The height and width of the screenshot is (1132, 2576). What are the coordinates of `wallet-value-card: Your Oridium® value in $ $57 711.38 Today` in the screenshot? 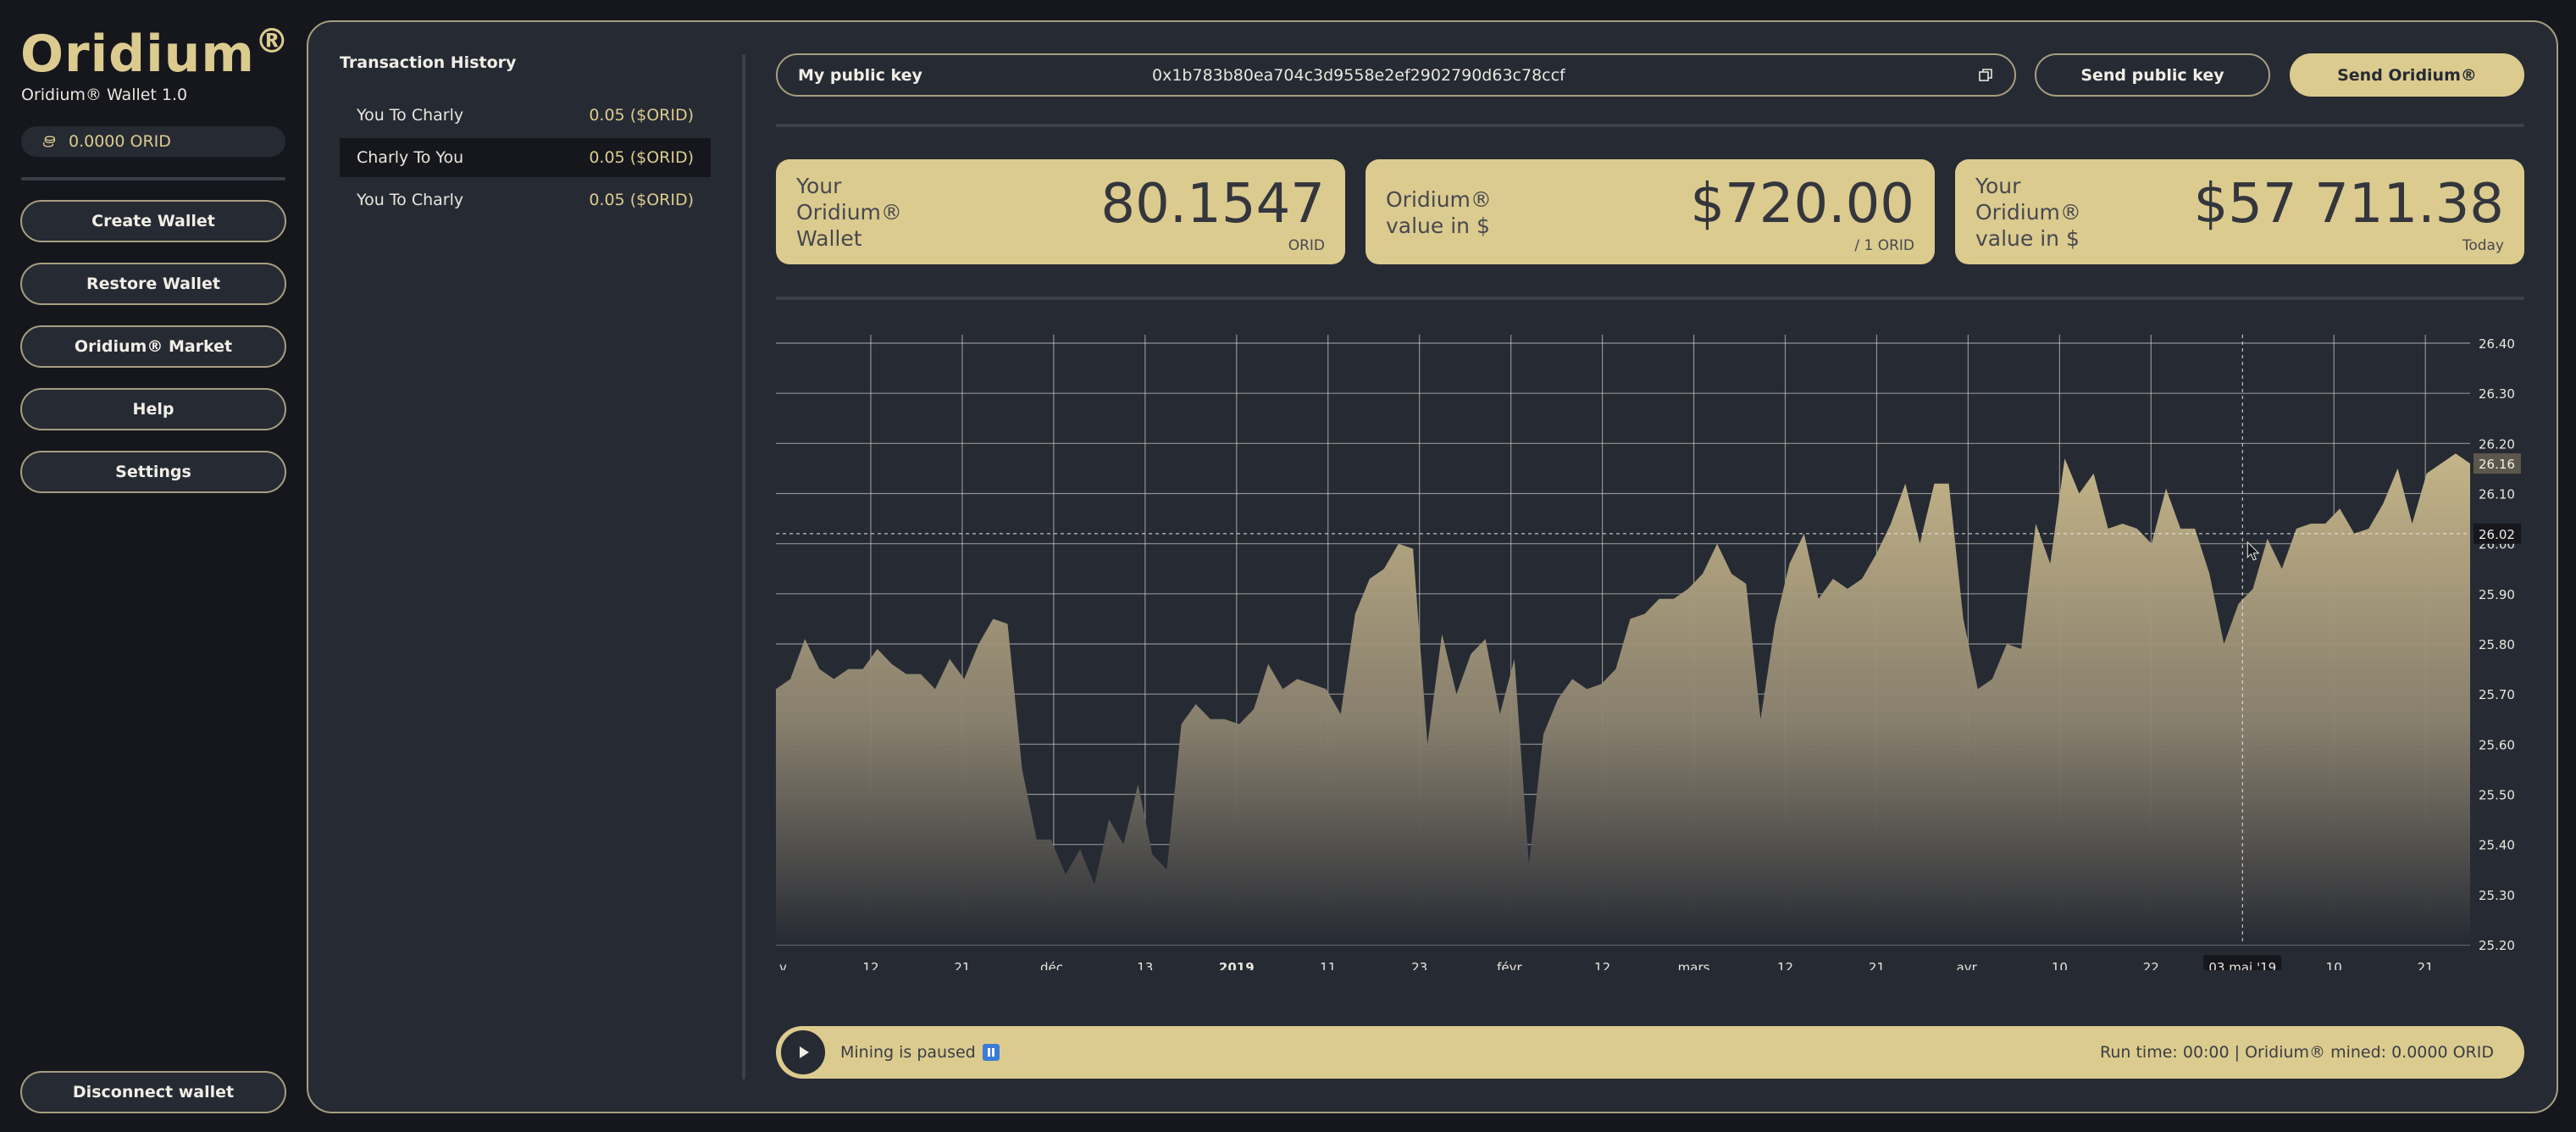 It's located at (2239, 211).